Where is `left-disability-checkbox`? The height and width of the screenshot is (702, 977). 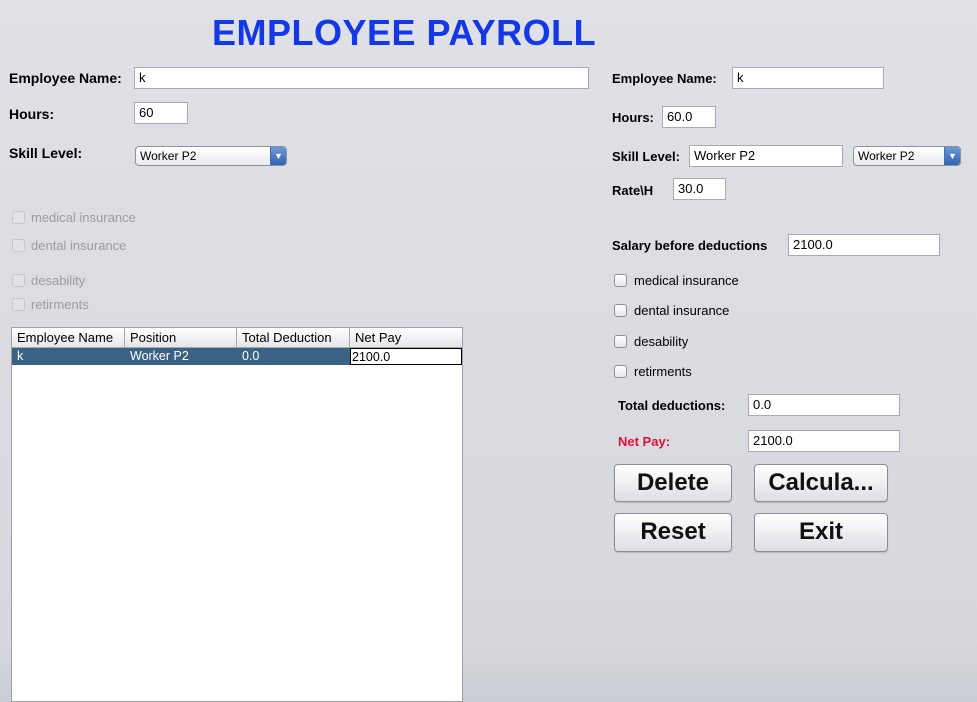
left-disability-checkbox is located at coordinates (18, 280).